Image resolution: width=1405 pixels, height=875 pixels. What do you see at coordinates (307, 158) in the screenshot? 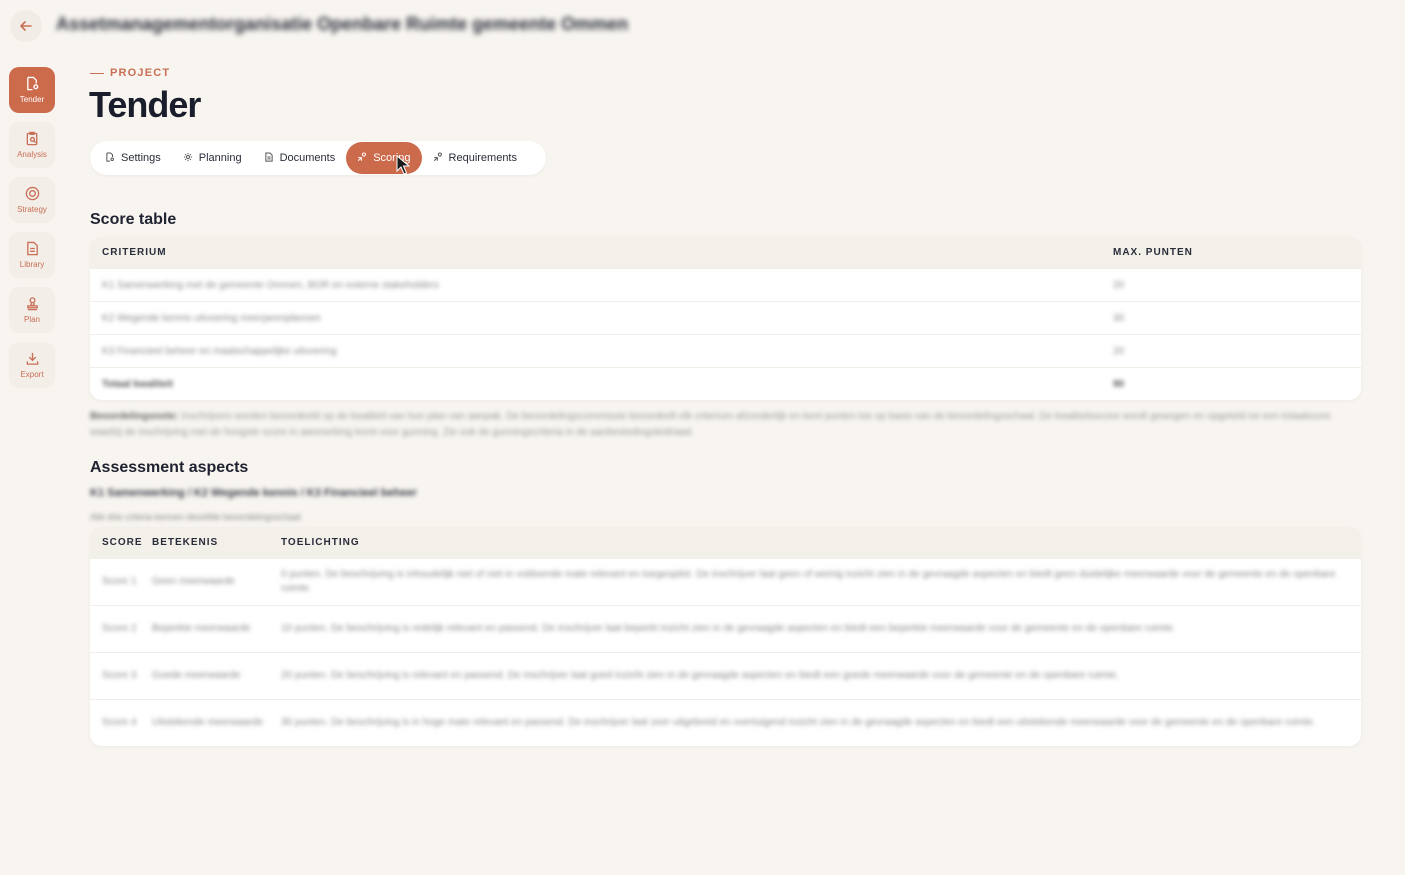
I see `tab-label: Documents` at bounding box center [307, 158].